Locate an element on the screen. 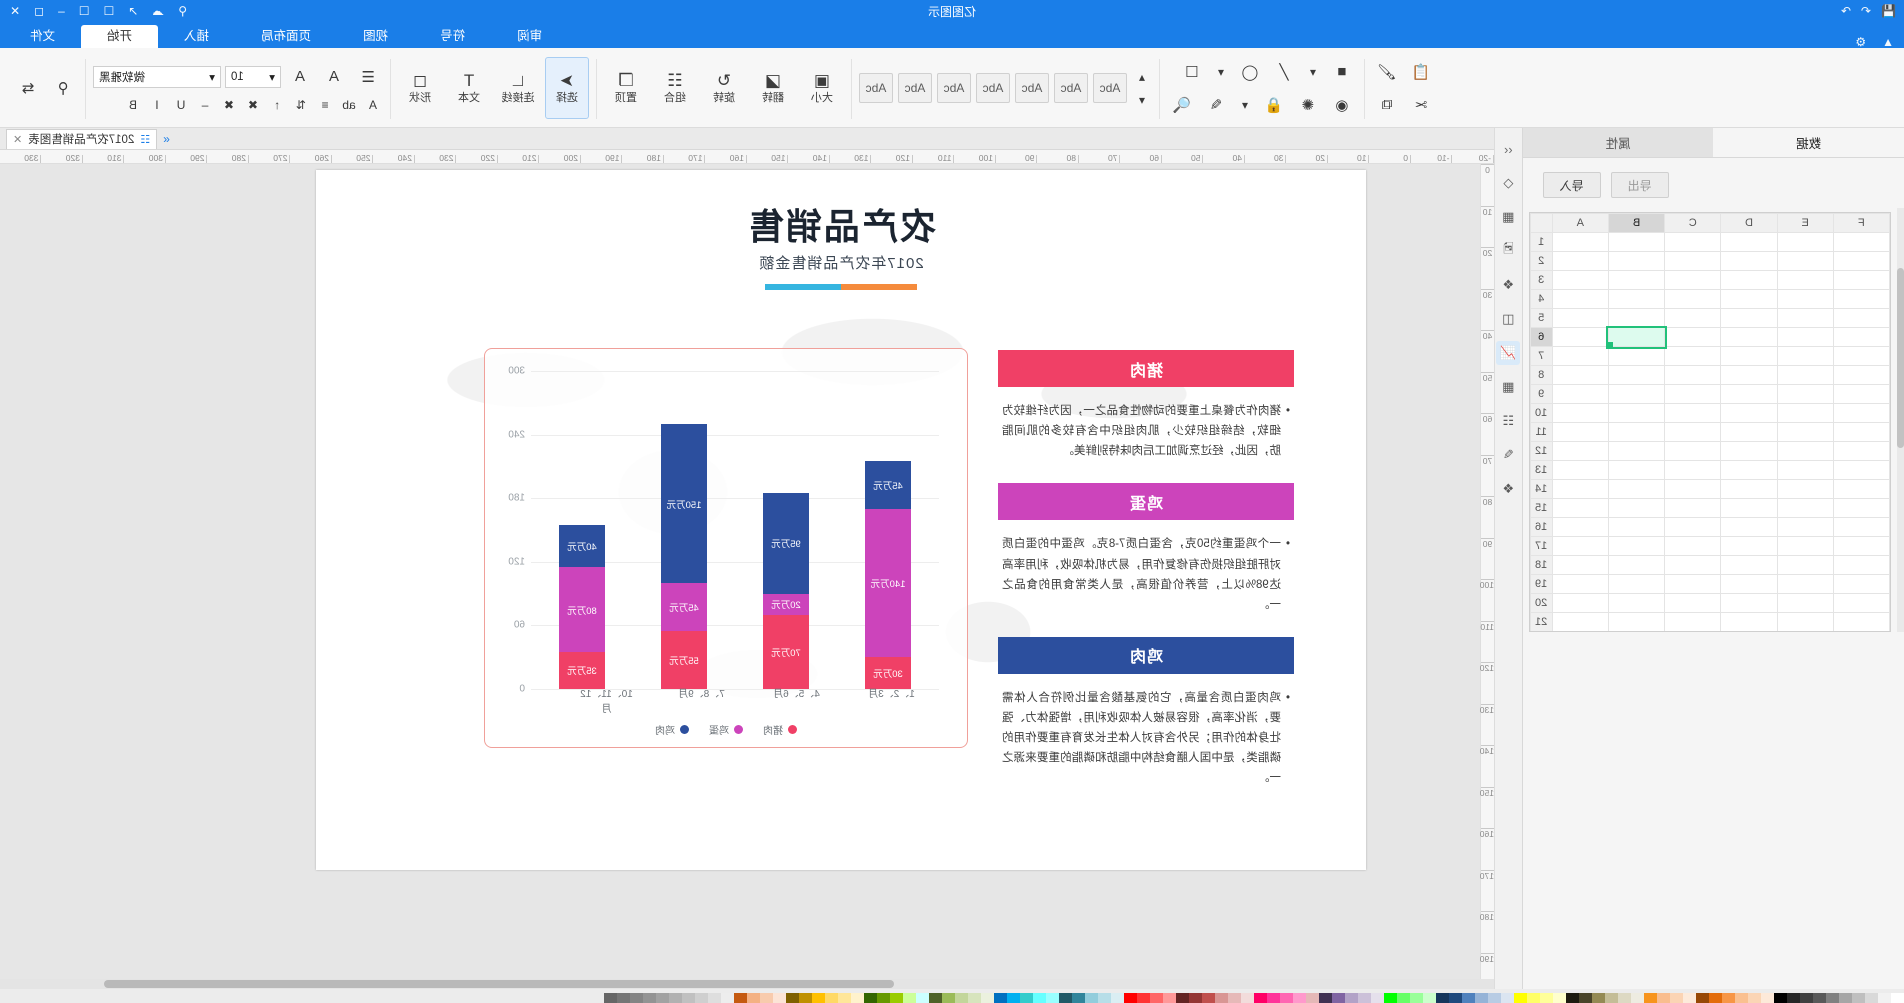 The height and width of the screenshot is (1003, 1904). chart-legend-item: 猪肉 is located at coordinates (780, 729).